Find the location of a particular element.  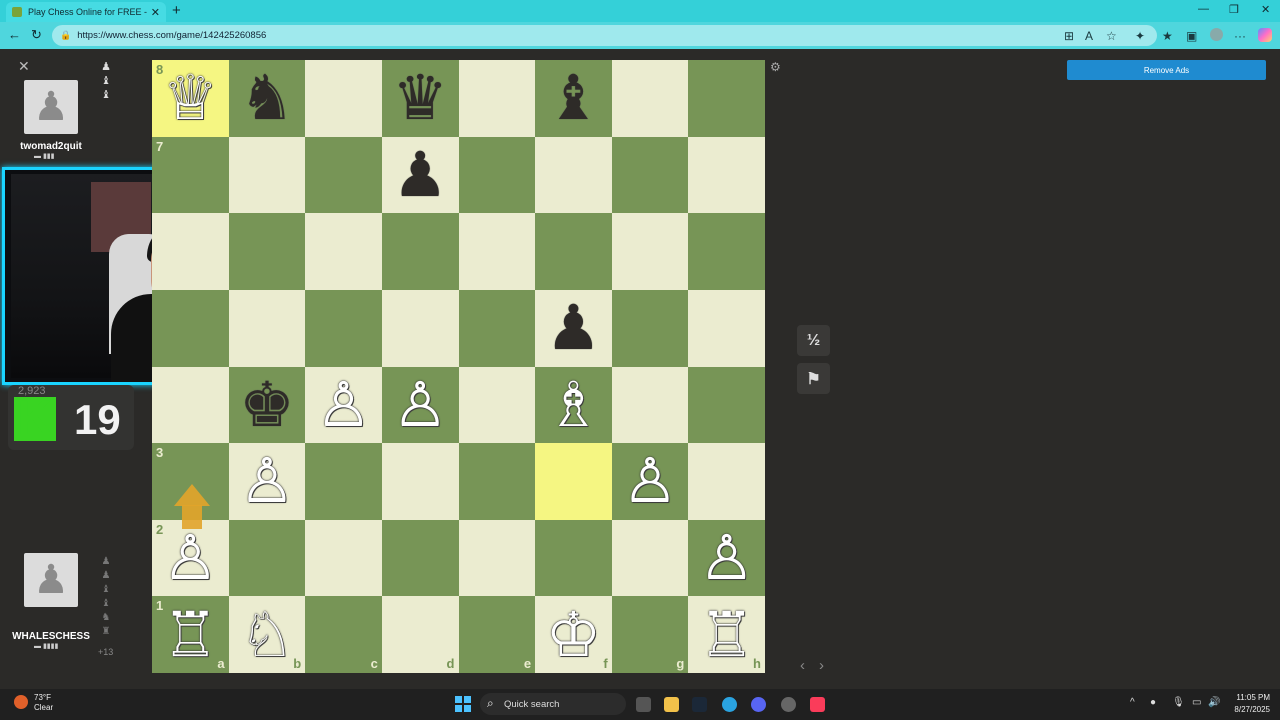

square-g8 is located at coordinates (650, 98).